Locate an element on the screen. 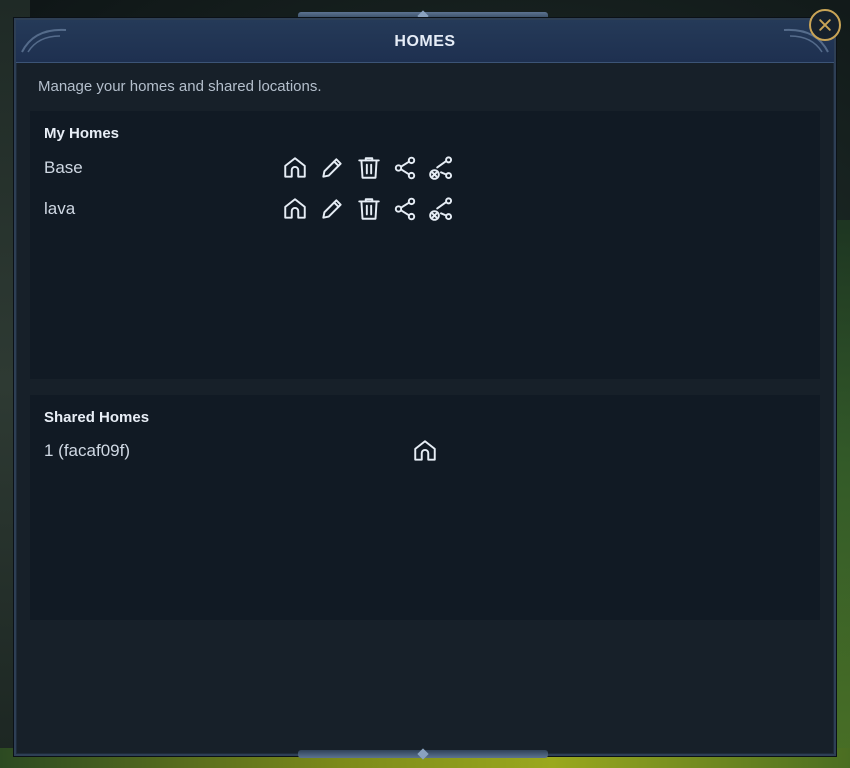  titlebar: HOMES is located at coordinates (425, 41).